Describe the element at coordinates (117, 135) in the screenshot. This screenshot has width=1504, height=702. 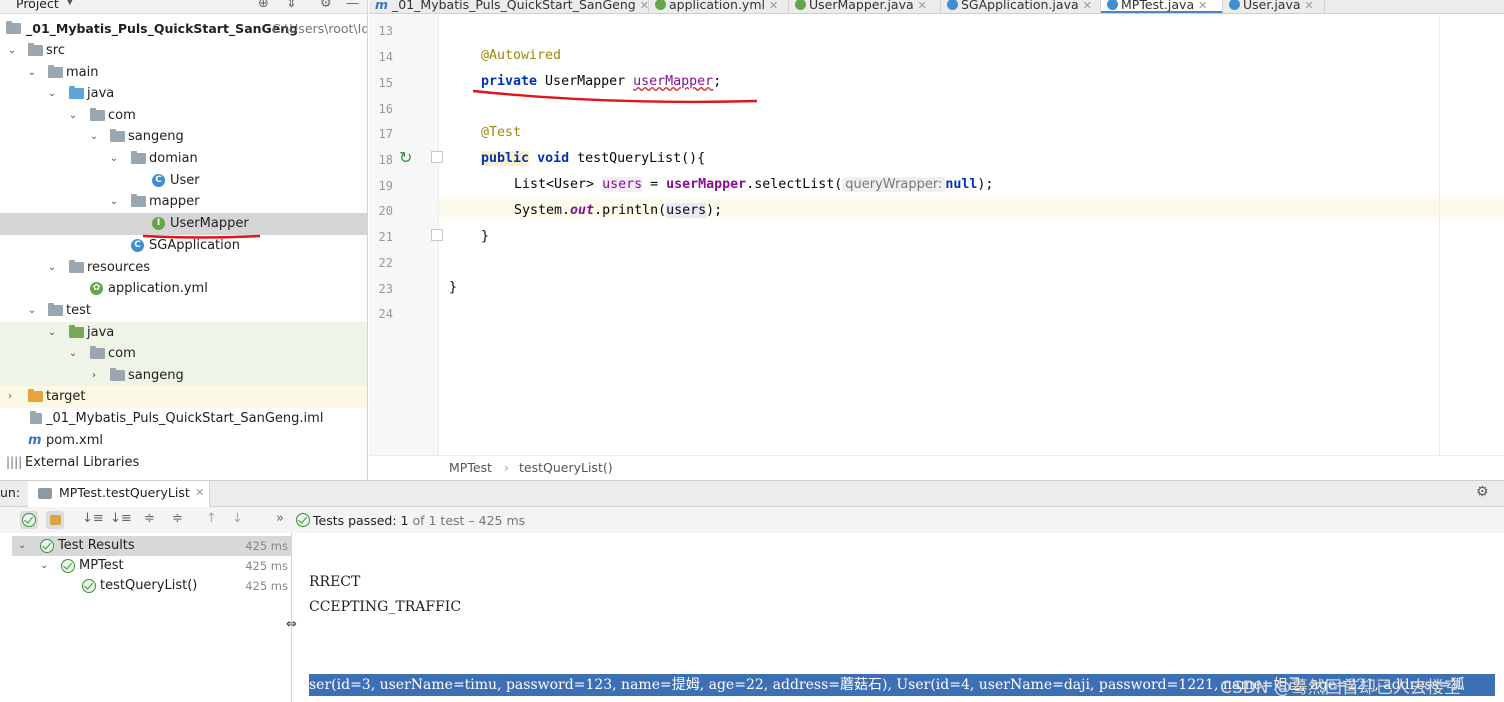
I see `package-icon` at that location.